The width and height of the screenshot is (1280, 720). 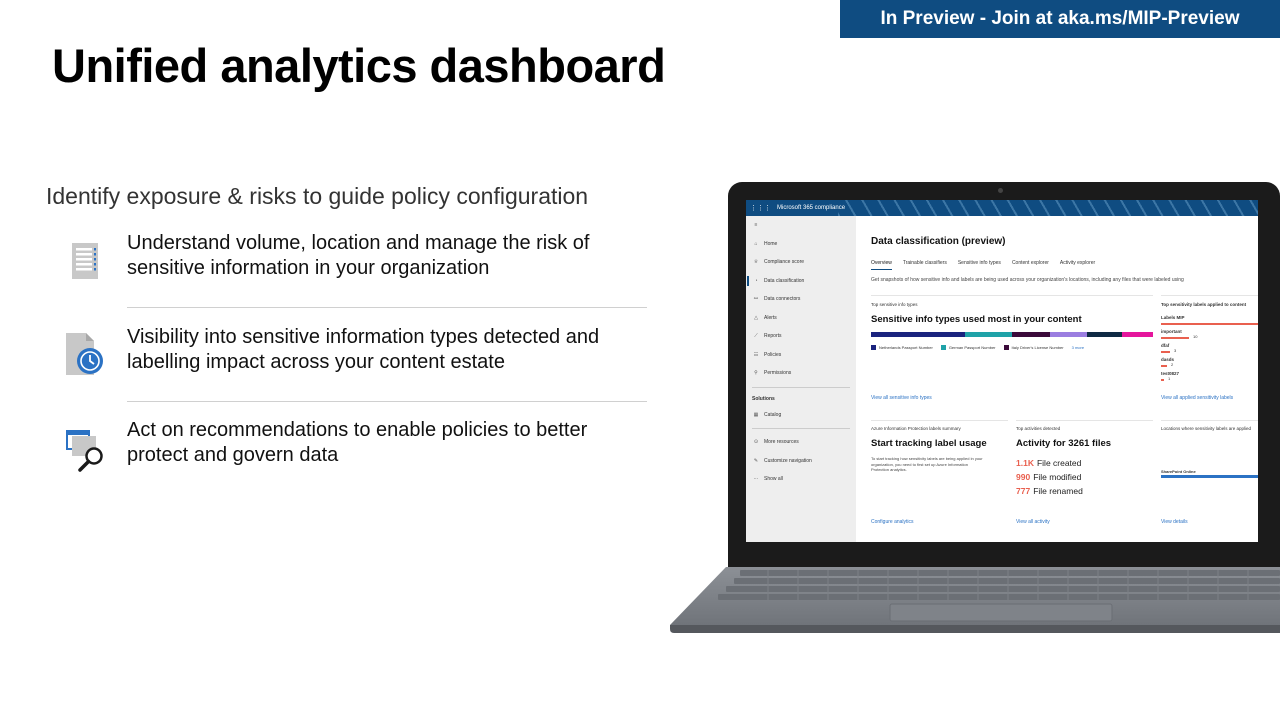 What do you see at coordinates (1049, 477) in the screenshot?
I see `activity-stat: 990 File modified` at bounding box center [1049, 477].